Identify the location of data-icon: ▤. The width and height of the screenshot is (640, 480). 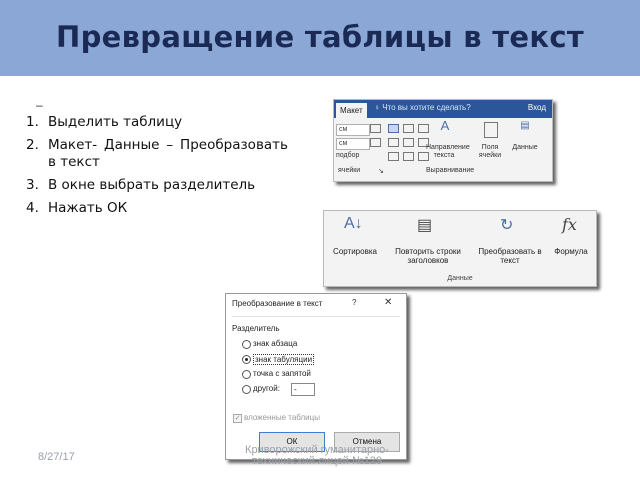
(525, 126).